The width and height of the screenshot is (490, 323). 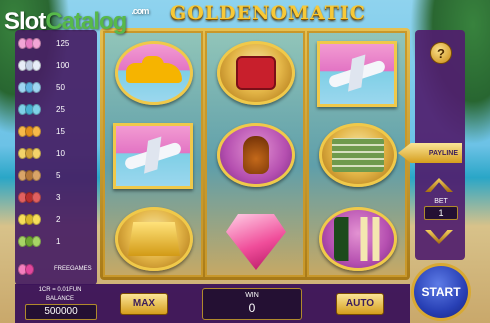 I want to click on paytable-row-freegames: FREEGAMES, so click(x=56, y=269).